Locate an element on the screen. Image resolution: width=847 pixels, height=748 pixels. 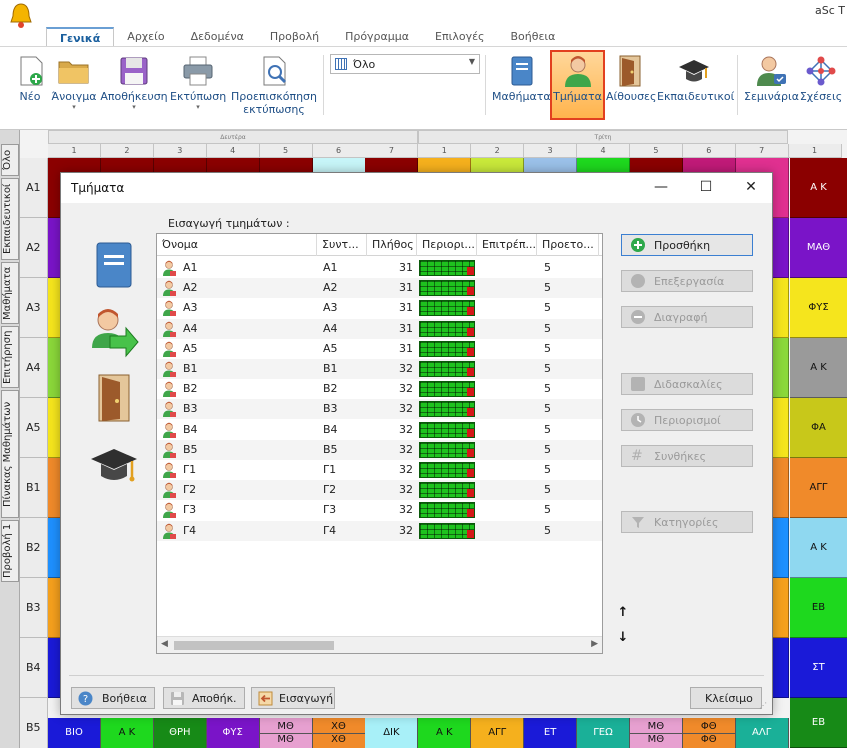
maximize-icon: ☐ is located at coordinates (706, 188).